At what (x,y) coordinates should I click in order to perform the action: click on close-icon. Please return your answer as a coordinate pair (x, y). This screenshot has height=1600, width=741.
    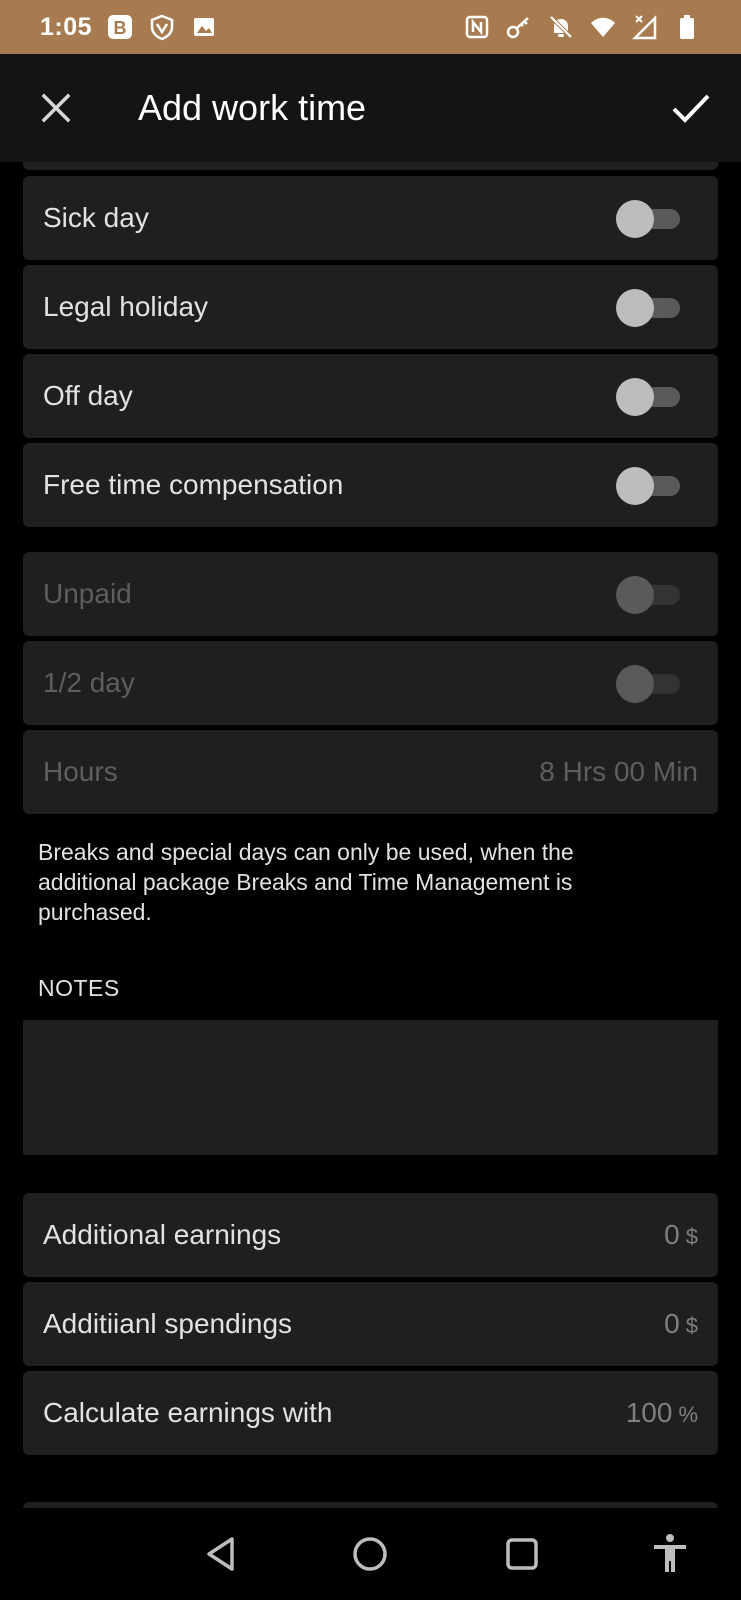
    Looking at the image, I should click on (56, 108).